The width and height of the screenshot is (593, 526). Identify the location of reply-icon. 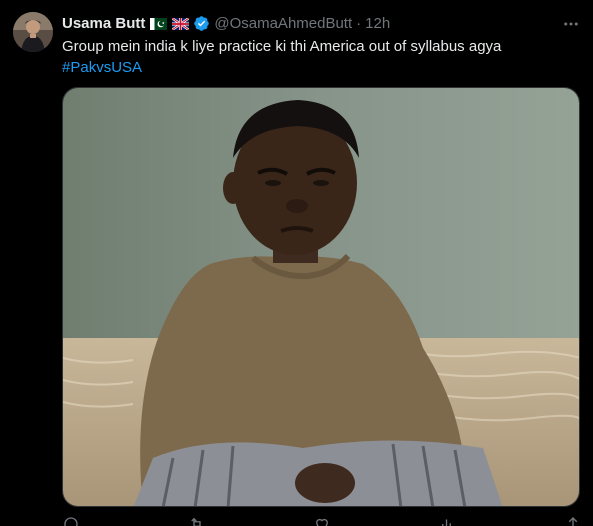
(71, 521).